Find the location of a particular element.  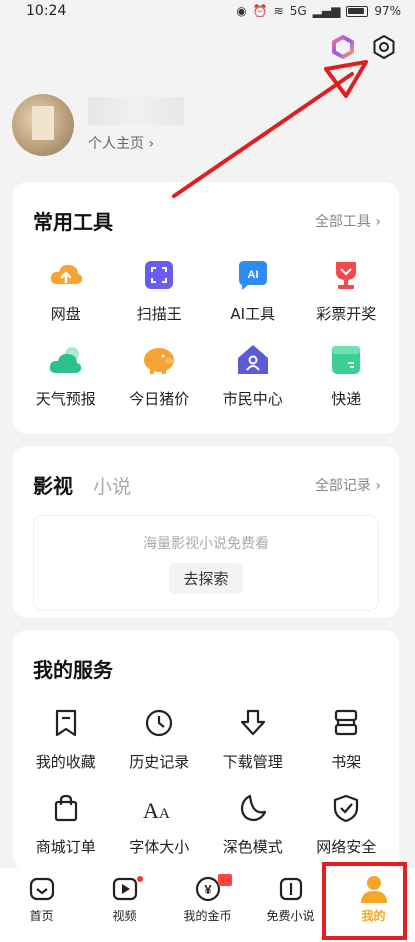

tool-label: 网盘 is located at coordinates (65, 314).